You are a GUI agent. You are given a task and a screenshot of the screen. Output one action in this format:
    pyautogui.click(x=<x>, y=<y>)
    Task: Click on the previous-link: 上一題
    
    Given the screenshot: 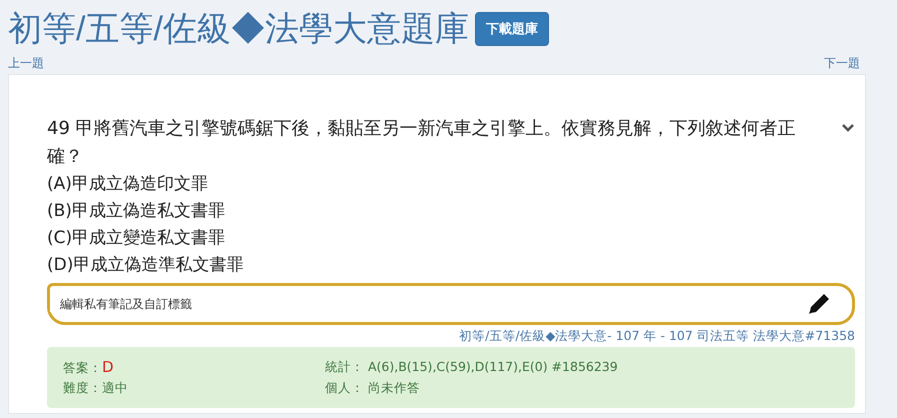 What is the action you would take?
    pyautogui.click(x=26, y=63)
    